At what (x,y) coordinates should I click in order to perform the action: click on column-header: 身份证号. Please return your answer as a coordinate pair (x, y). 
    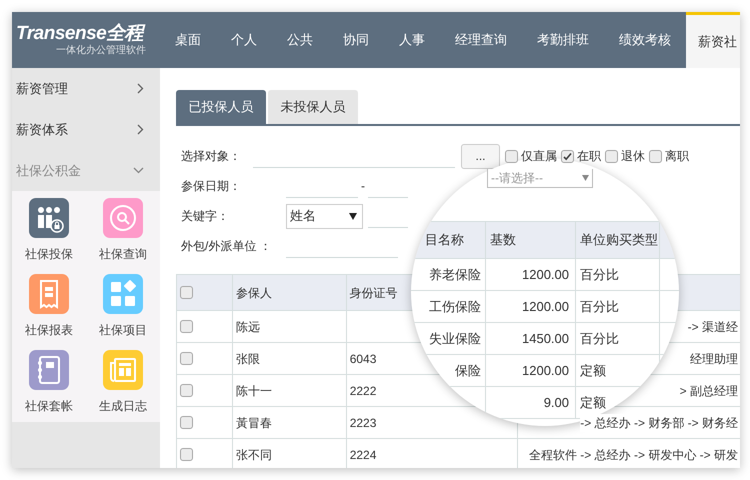
    Looking at the image, I should click on (374, 293).